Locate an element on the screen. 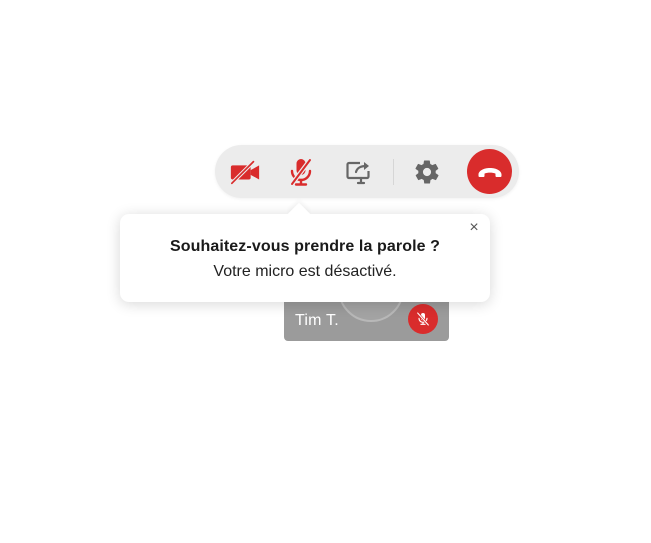 The height and width of the screenshot is (543, 651). close-button: × is located at coordinates (474, 228).